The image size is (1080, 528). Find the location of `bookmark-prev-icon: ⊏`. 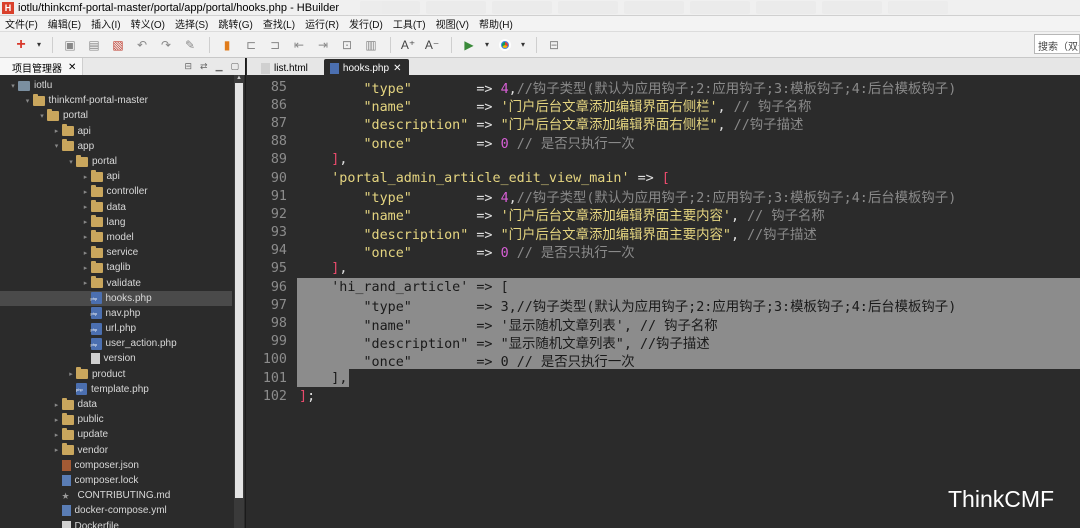

bookmark-prev-icon: ⊏ is located at coordinates (251, 45).